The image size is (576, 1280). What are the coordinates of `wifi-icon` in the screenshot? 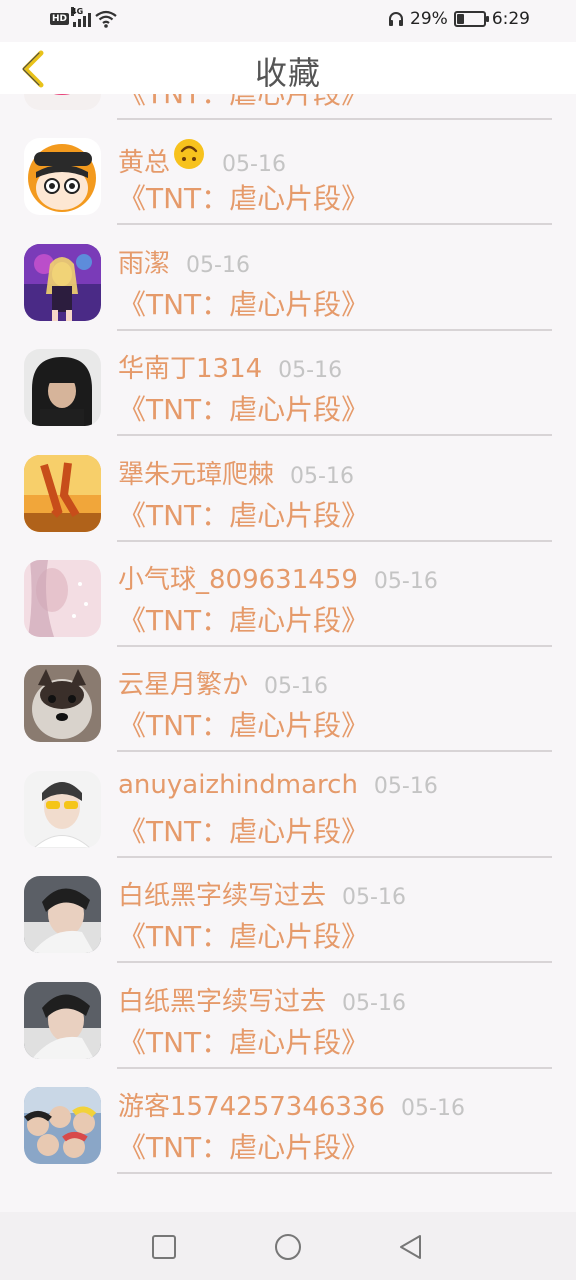 It's located at (106, 19).